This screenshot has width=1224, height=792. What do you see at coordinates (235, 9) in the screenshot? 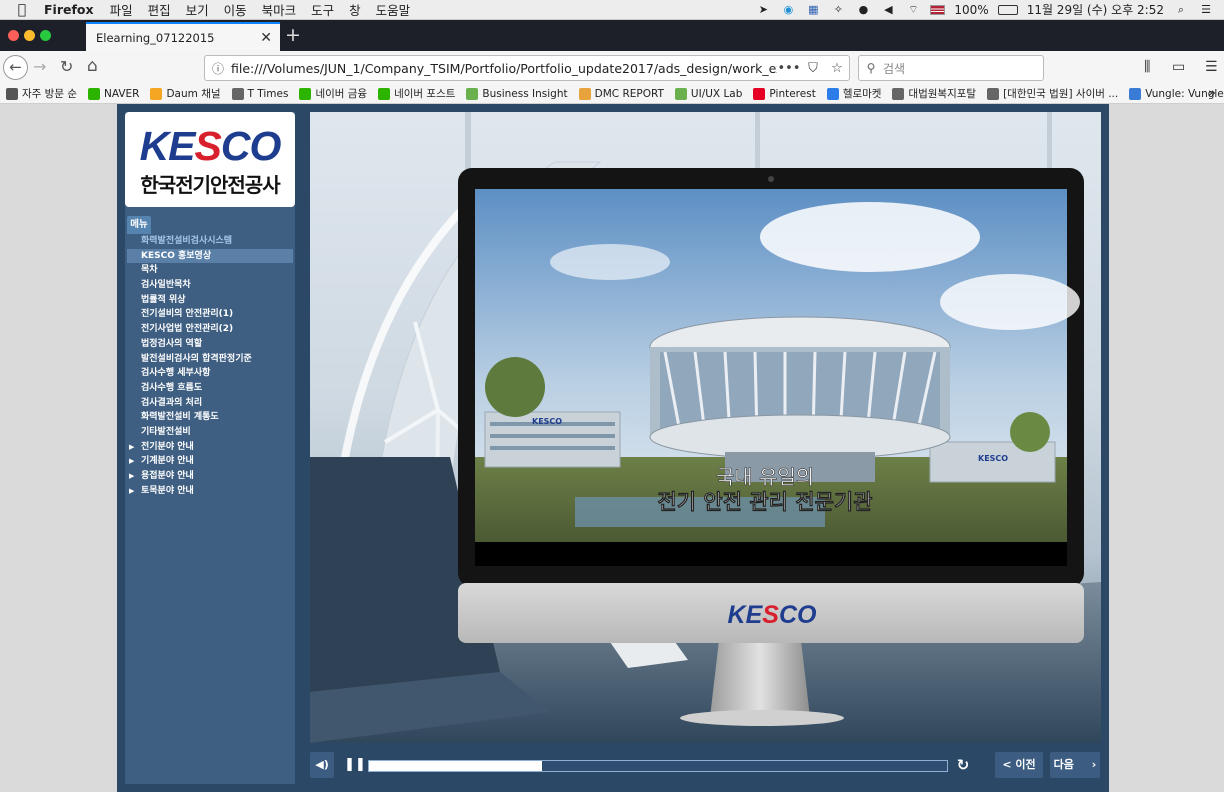
I see `menu-go: 이동` at bounding box center [235, 9].